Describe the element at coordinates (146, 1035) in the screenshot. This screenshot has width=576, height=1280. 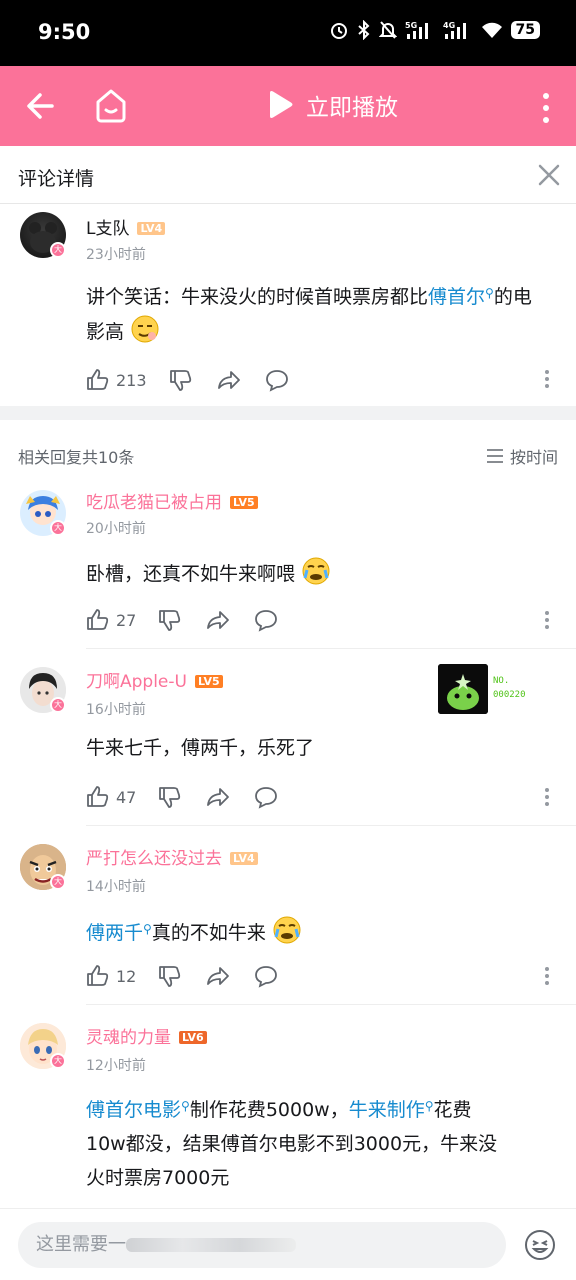
I see `username: 灵魂的力量 LV6` at that location.